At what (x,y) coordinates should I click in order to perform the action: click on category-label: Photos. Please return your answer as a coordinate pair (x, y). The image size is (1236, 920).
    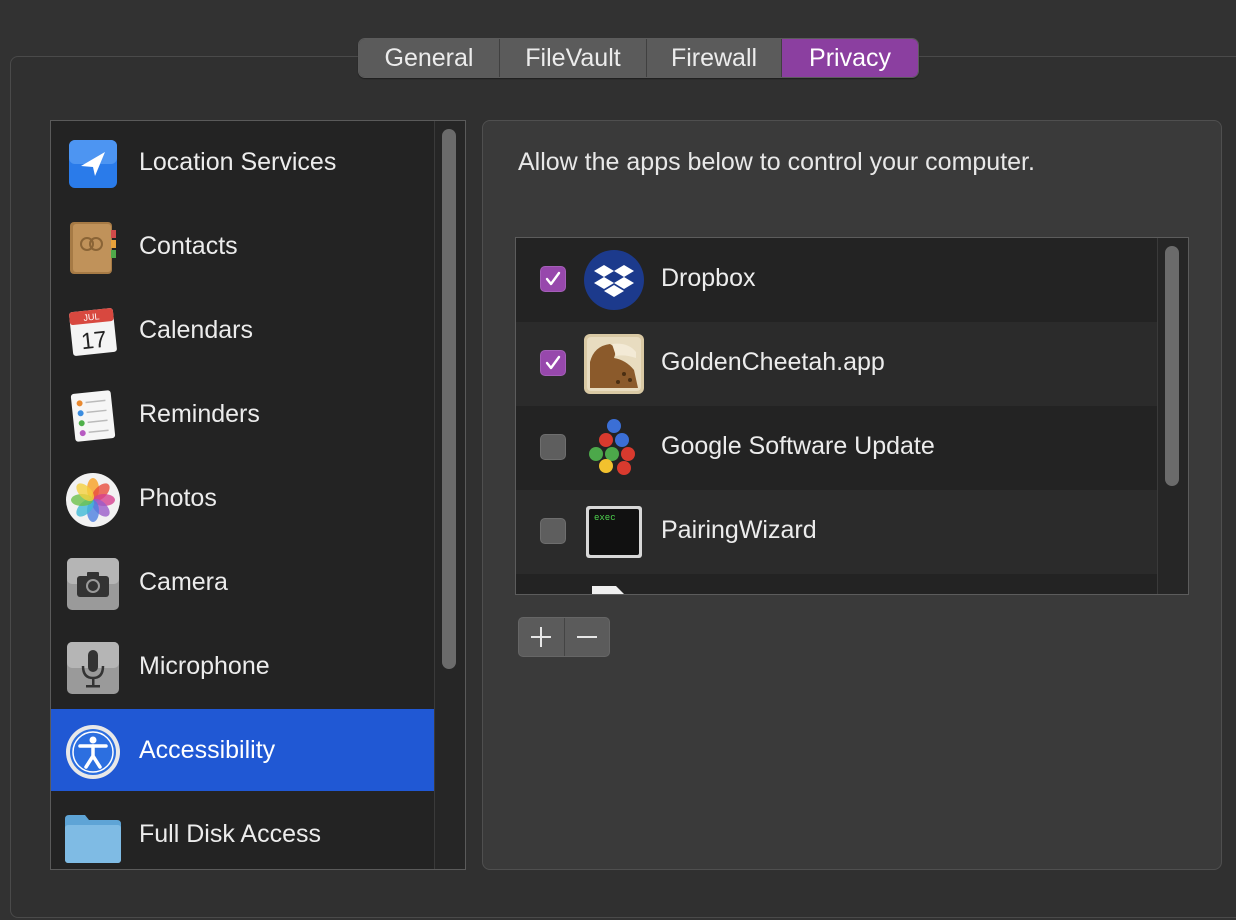
    Looking at the image, I should click on (178, 497).